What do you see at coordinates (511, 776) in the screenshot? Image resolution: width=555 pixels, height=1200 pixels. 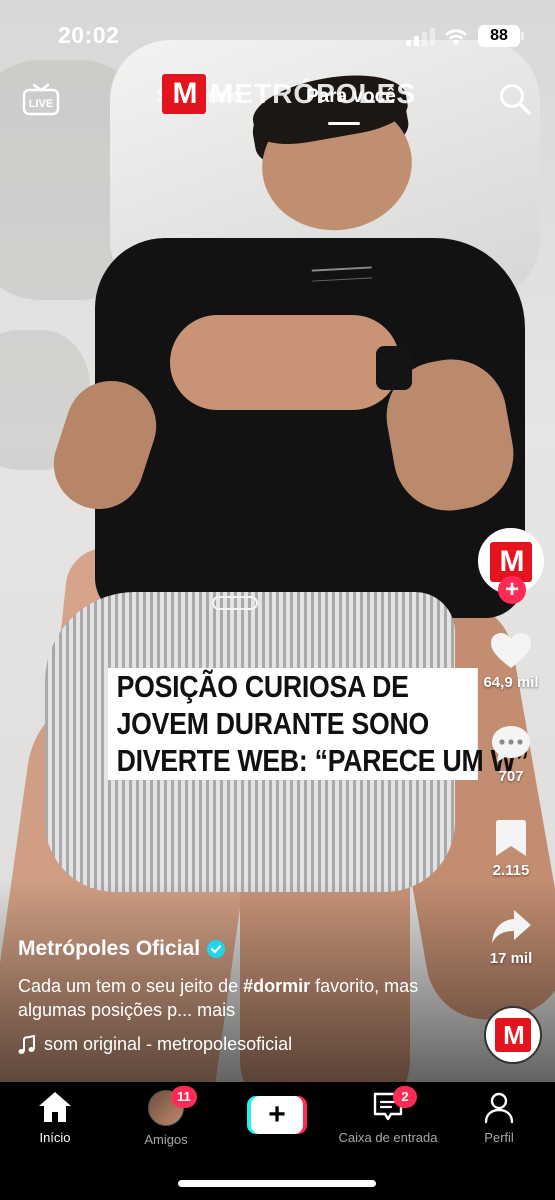 I see `comment-count: 707` at bounding box center [511, 776].